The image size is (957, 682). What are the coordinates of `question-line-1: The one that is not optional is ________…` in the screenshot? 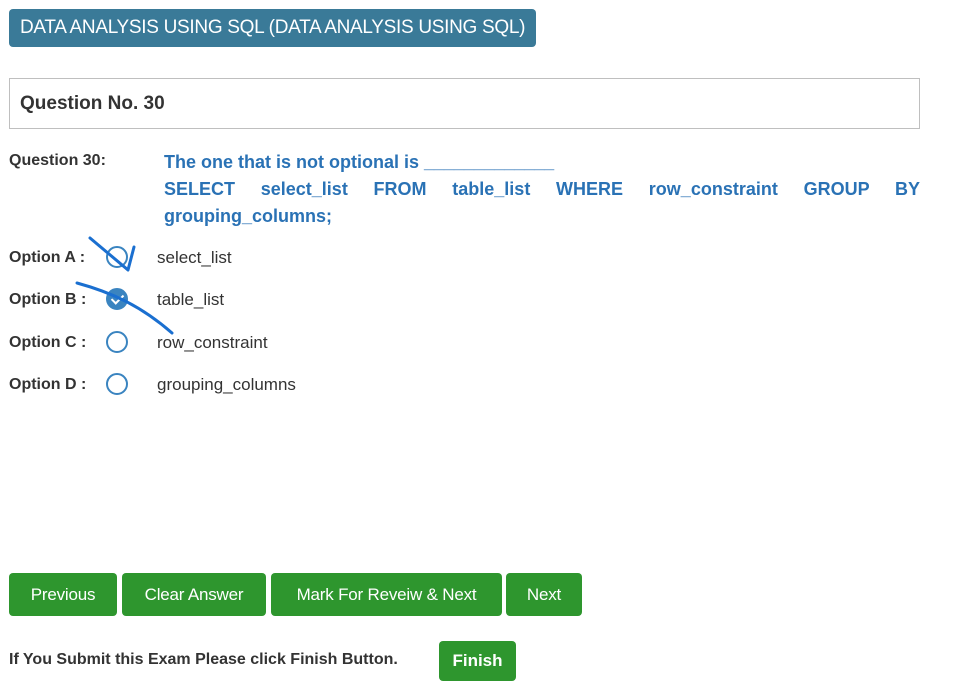 It's located at (359, 162).